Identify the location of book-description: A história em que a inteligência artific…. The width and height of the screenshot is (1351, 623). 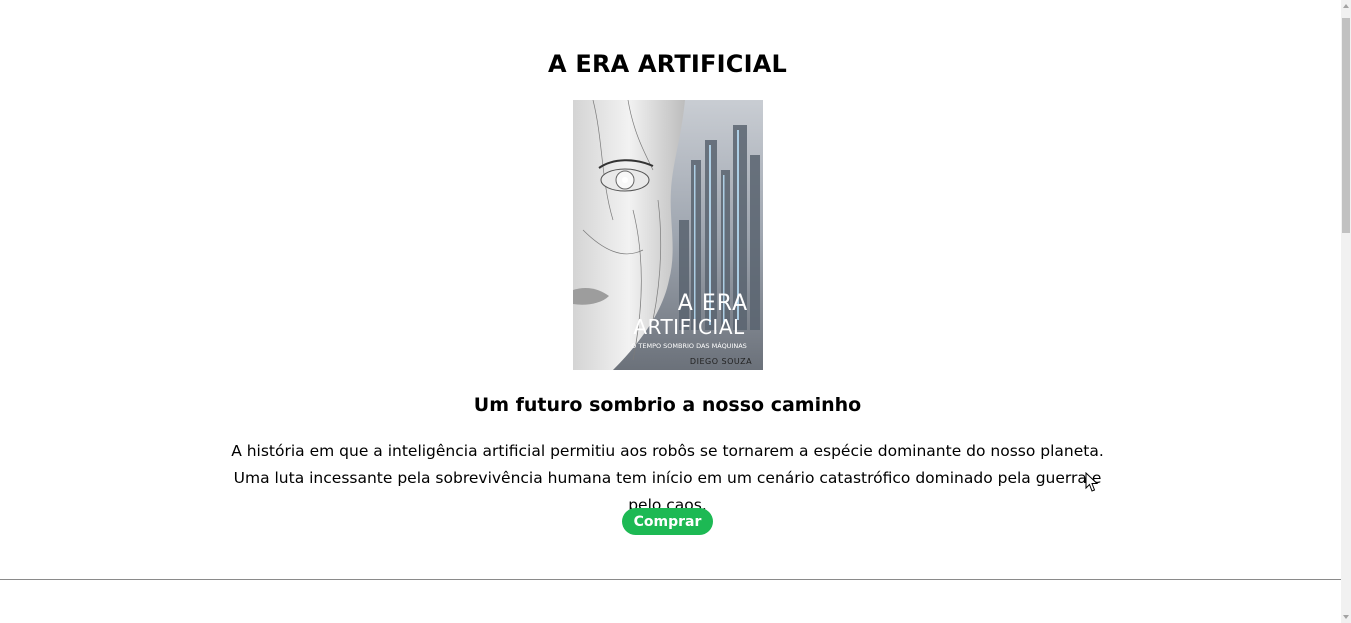
(667, 478).